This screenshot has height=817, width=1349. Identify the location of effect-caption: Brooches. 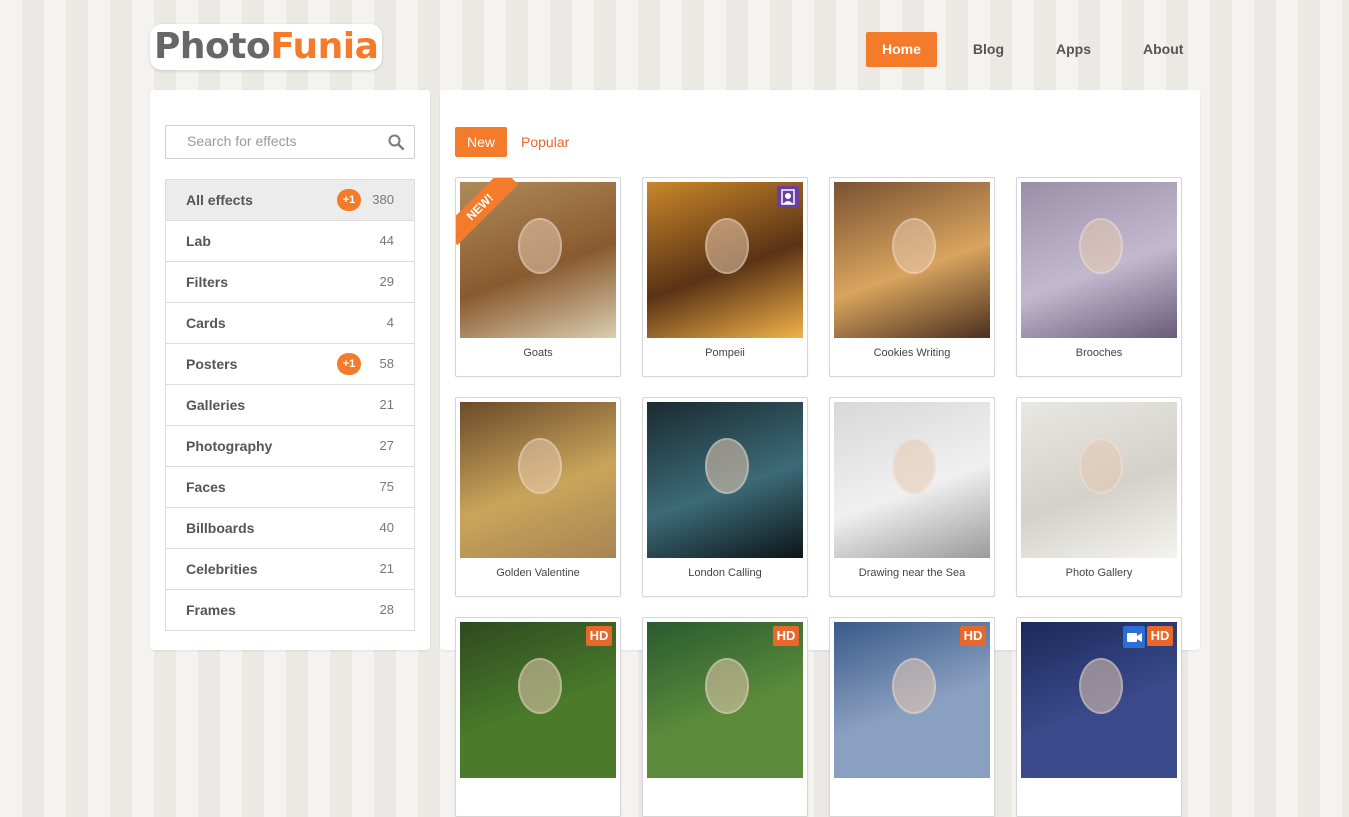
(1099, 353).